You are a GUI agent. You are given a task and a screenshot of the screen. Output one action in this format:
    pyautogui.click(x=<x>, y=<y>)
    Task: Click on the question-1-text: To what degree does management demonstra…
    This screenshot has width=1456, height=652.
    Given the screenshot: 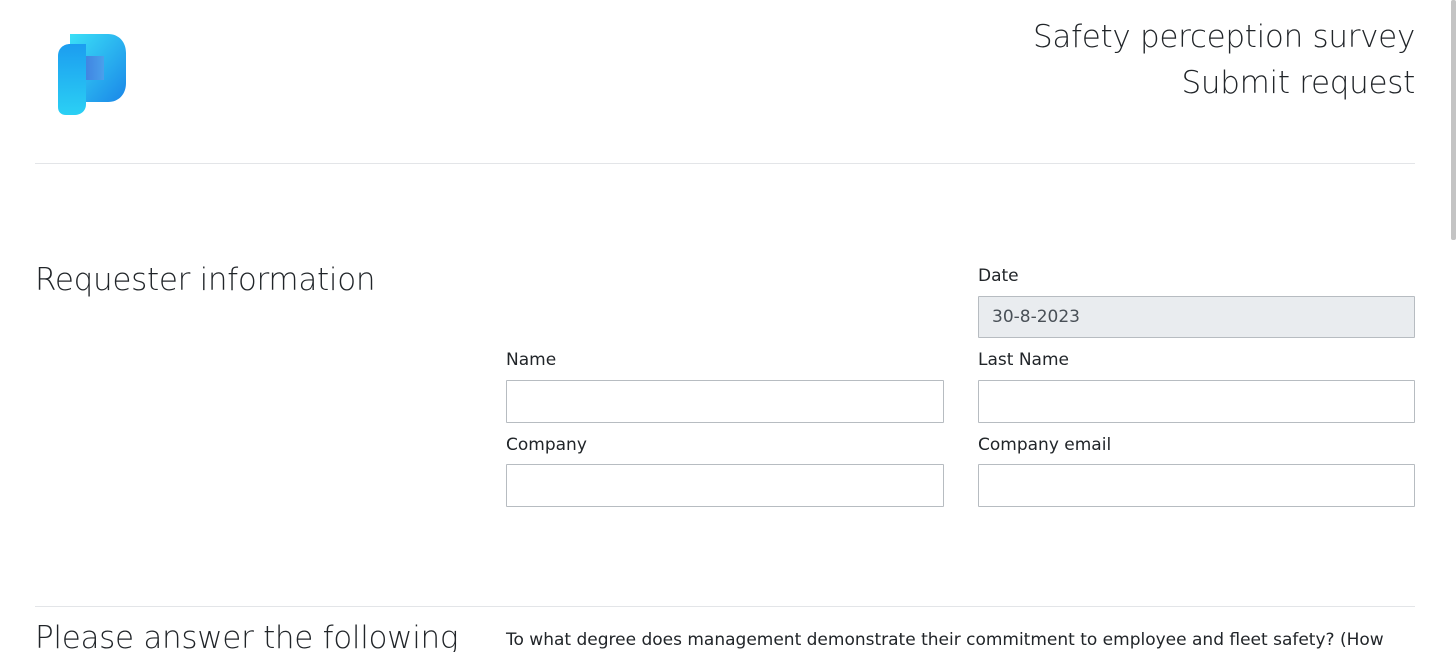 What is the action you would take?
    pyautogui.click(x=945, y=640)
    